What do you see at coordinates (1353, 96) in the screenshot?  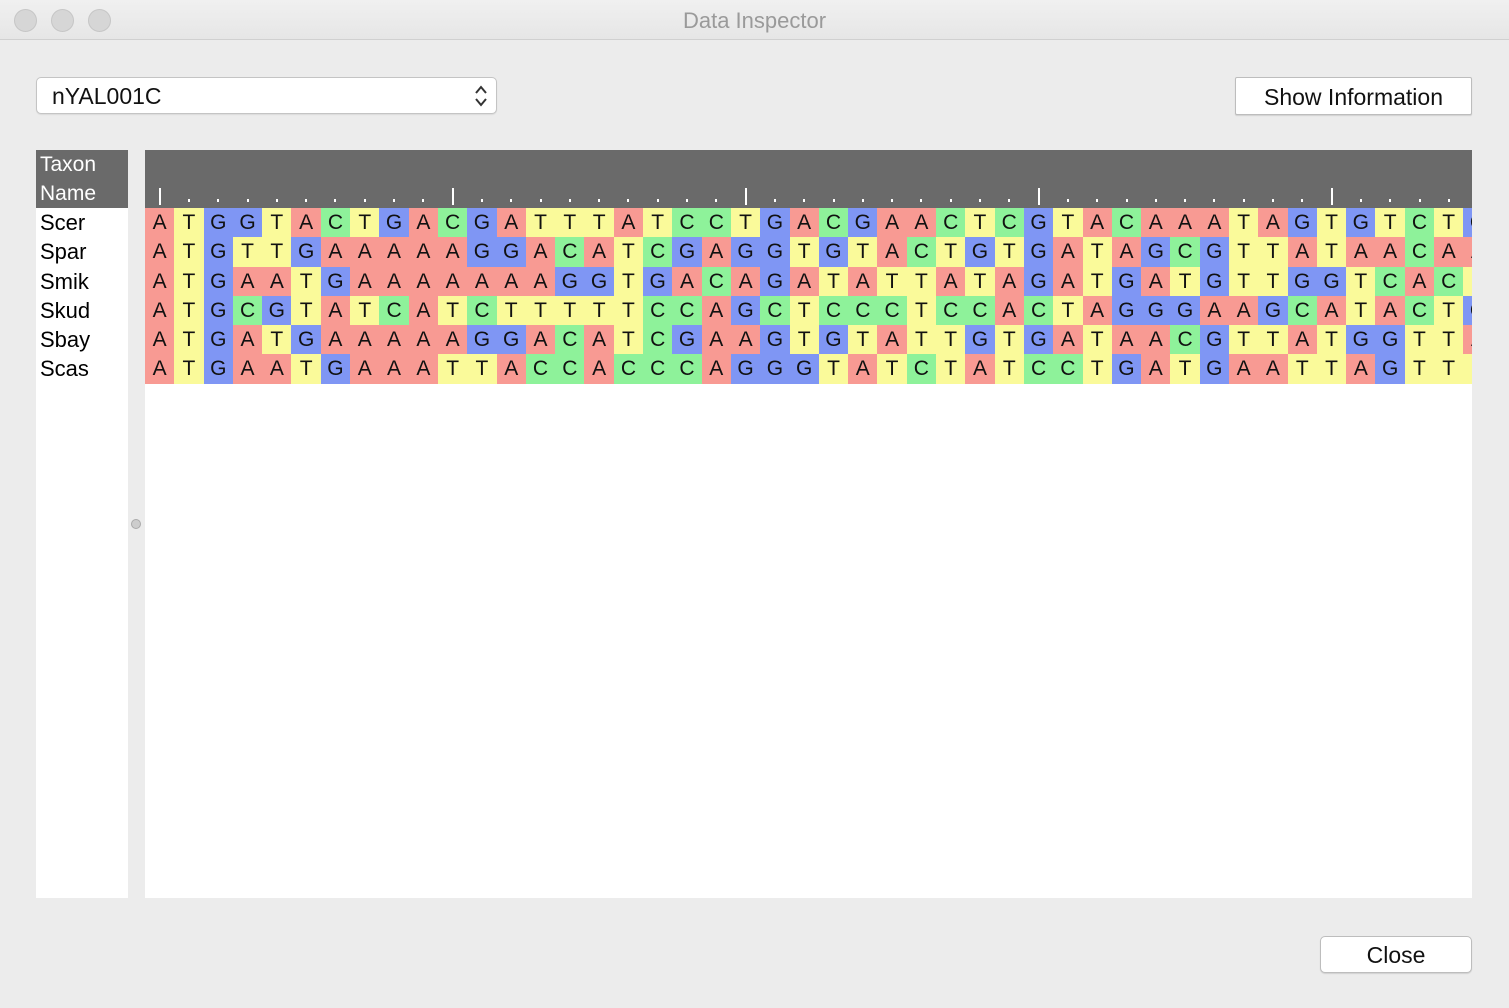 I see `show-information-button: Show Information` at bounding box center [1353, 96].